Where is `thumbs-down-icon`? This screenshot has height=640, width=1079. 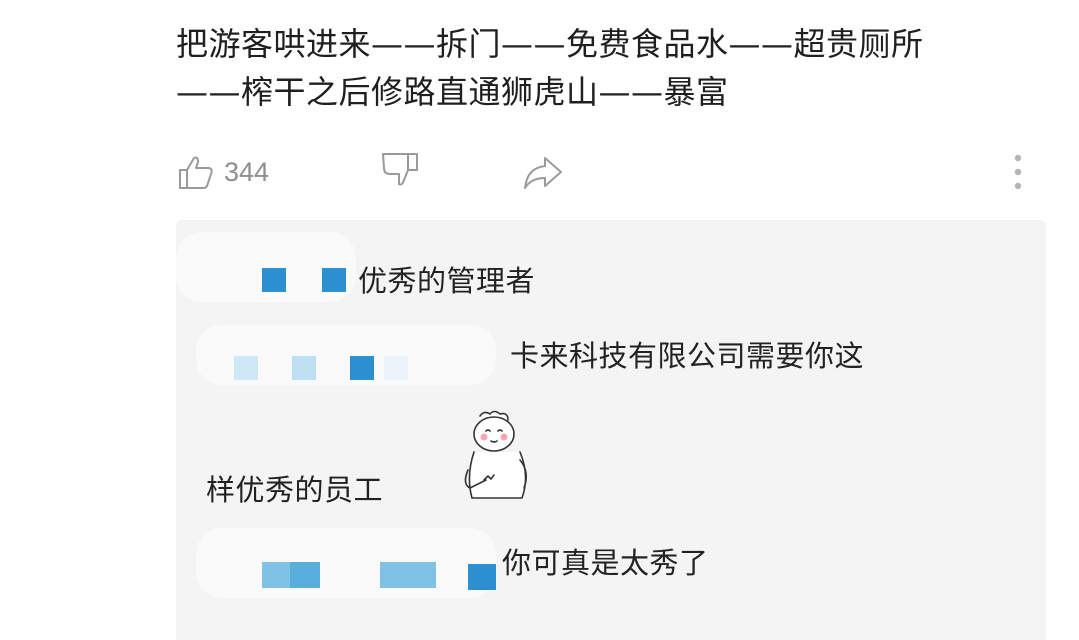 thumbs-down-icon is located at coordinates (400, 169).